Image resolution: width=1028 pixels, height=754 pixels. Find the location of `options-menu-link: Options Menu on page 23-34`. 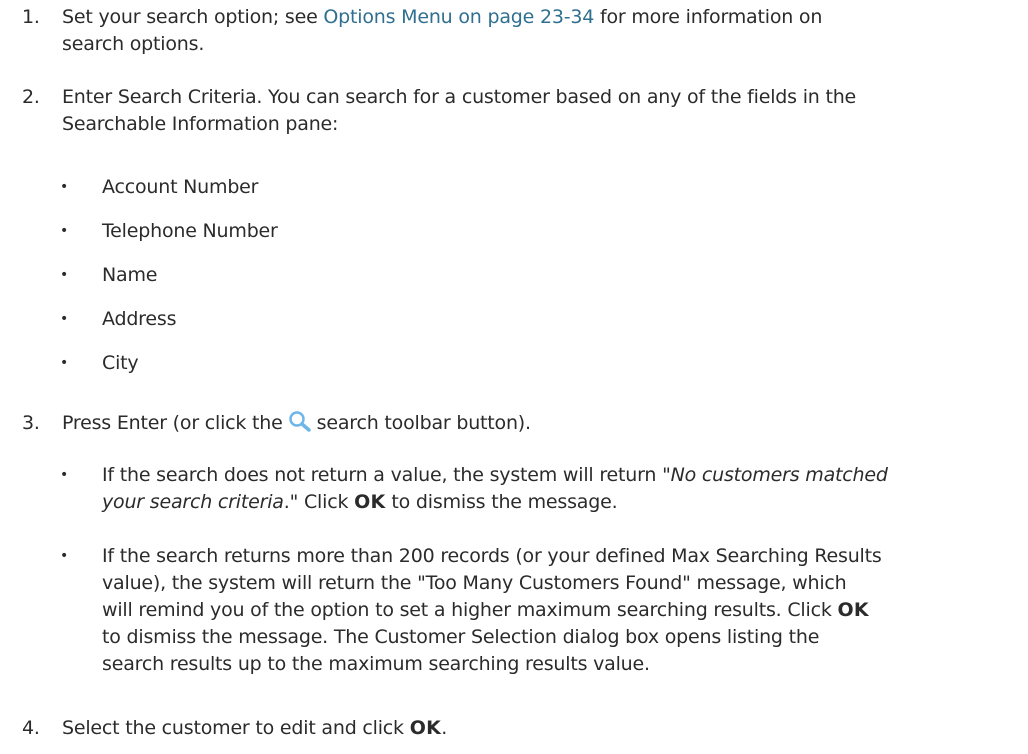

options-menu-link: Options Menu on page 23-34 is located at coordinates (458, 17).